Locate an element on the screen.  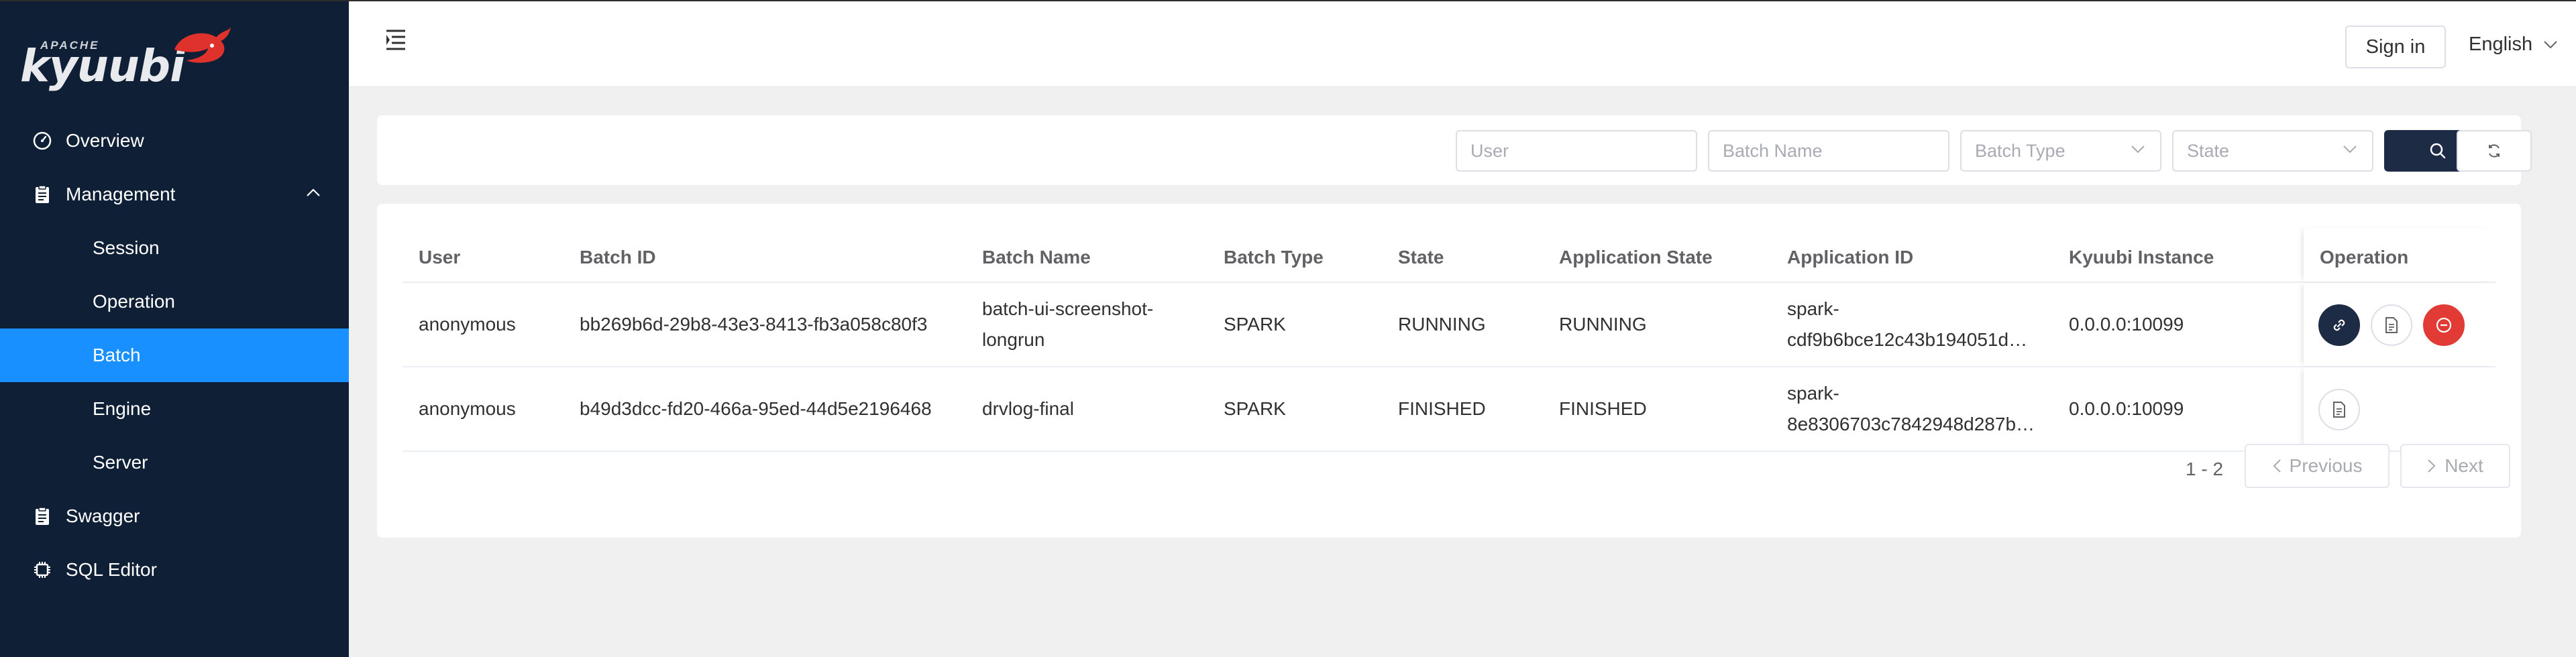
column-header-batch-id: Batch ID is located at coordinates (610, 255).